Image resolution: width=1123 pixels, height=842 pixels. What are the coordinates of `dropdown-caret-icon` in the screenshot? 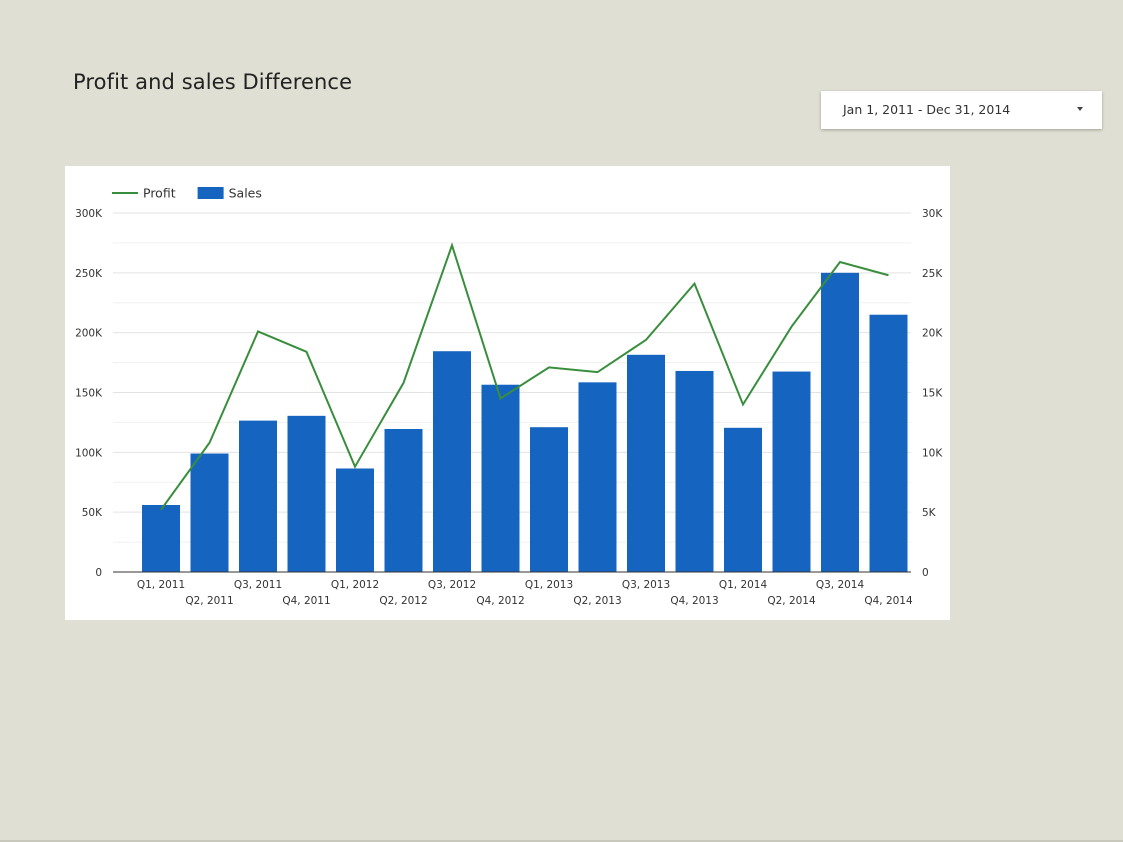 It's located at (1080, 109).